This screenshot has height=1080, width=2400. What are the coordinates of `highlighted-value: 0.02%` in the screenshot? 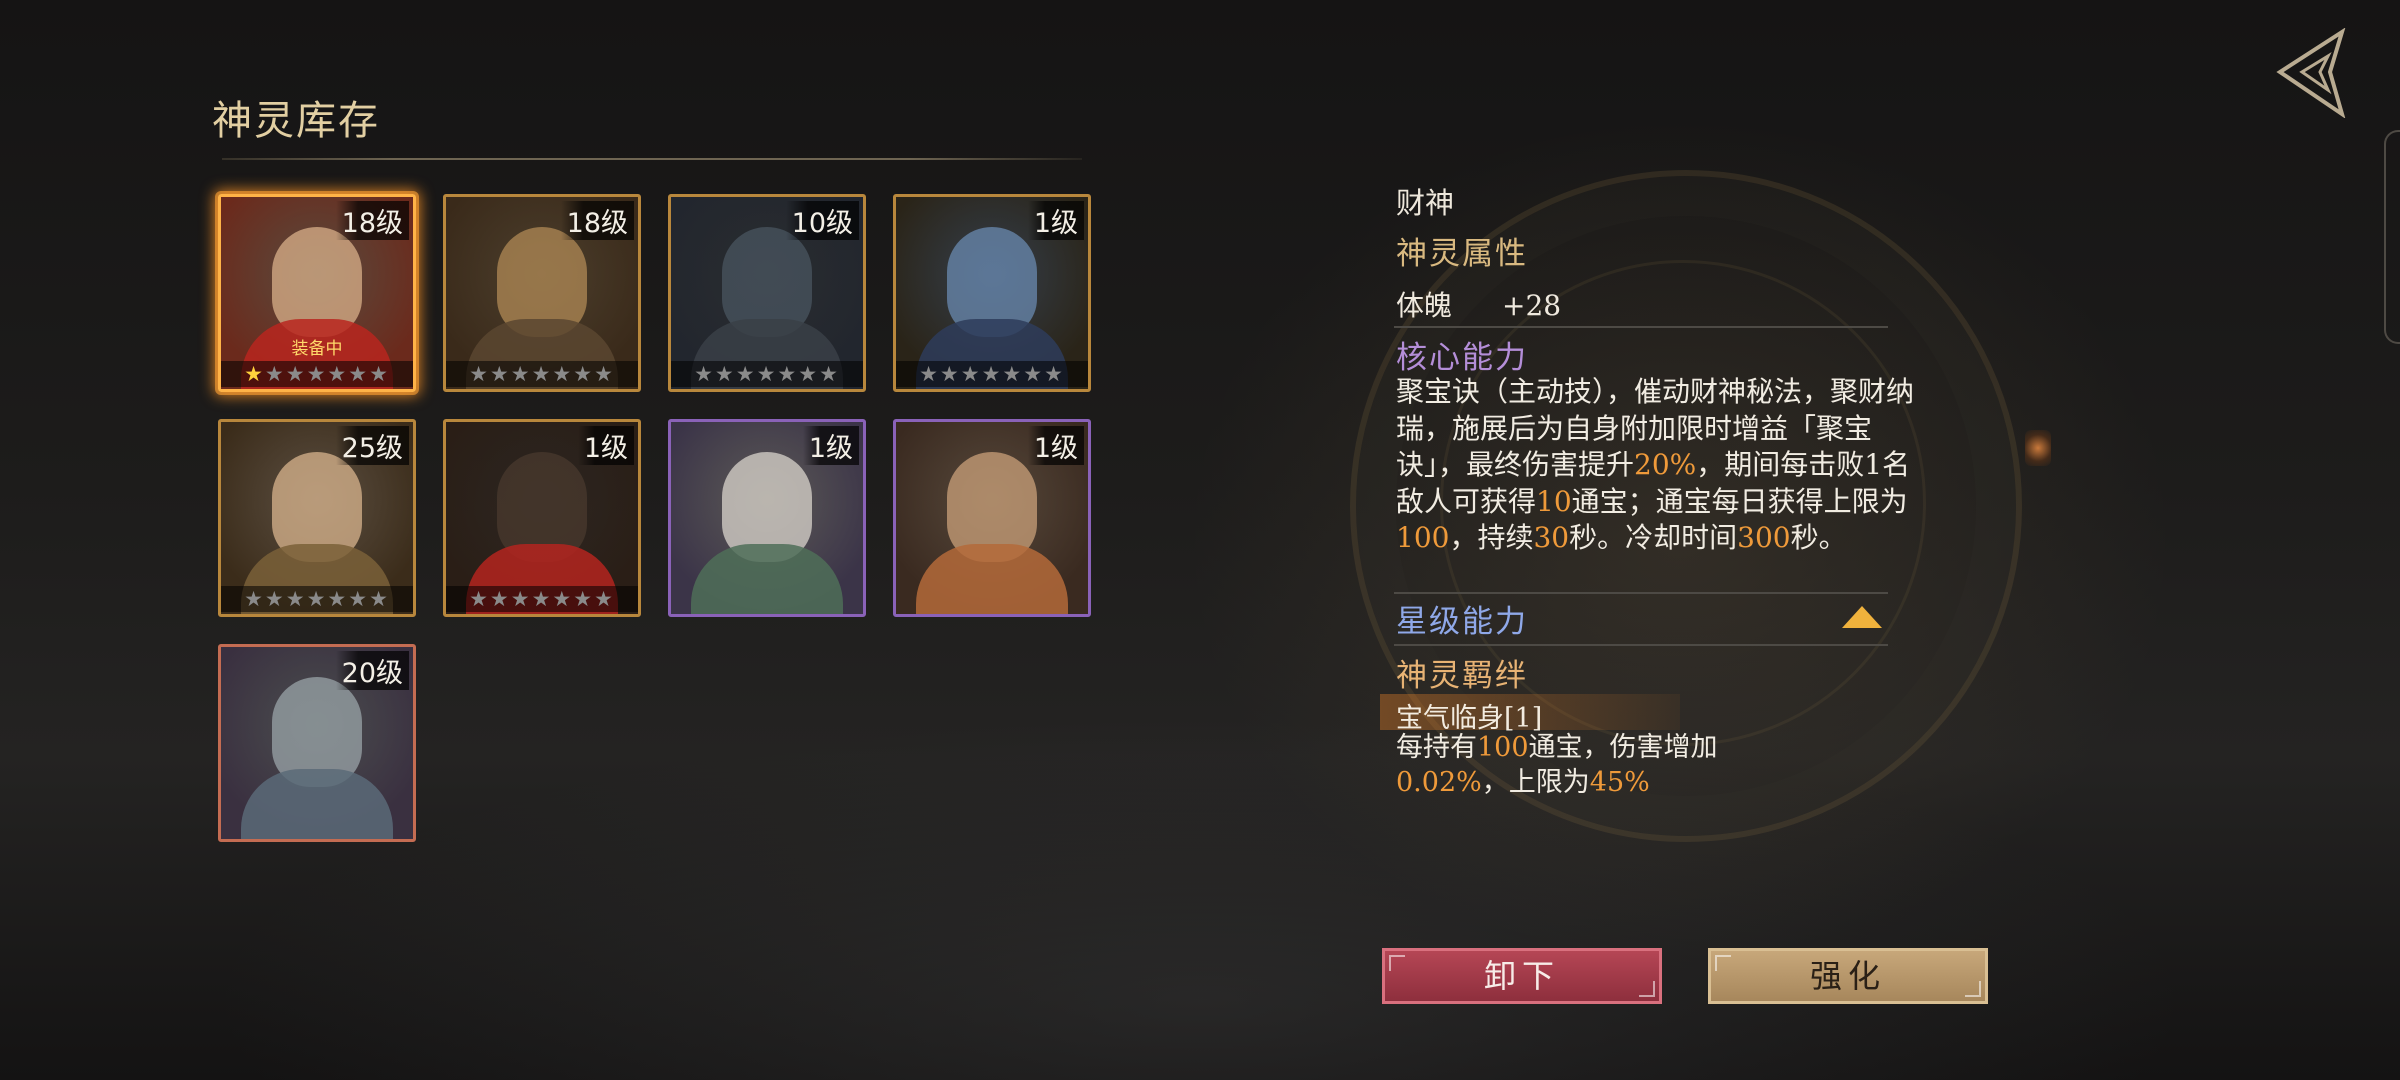 It's located at (1439, 782).